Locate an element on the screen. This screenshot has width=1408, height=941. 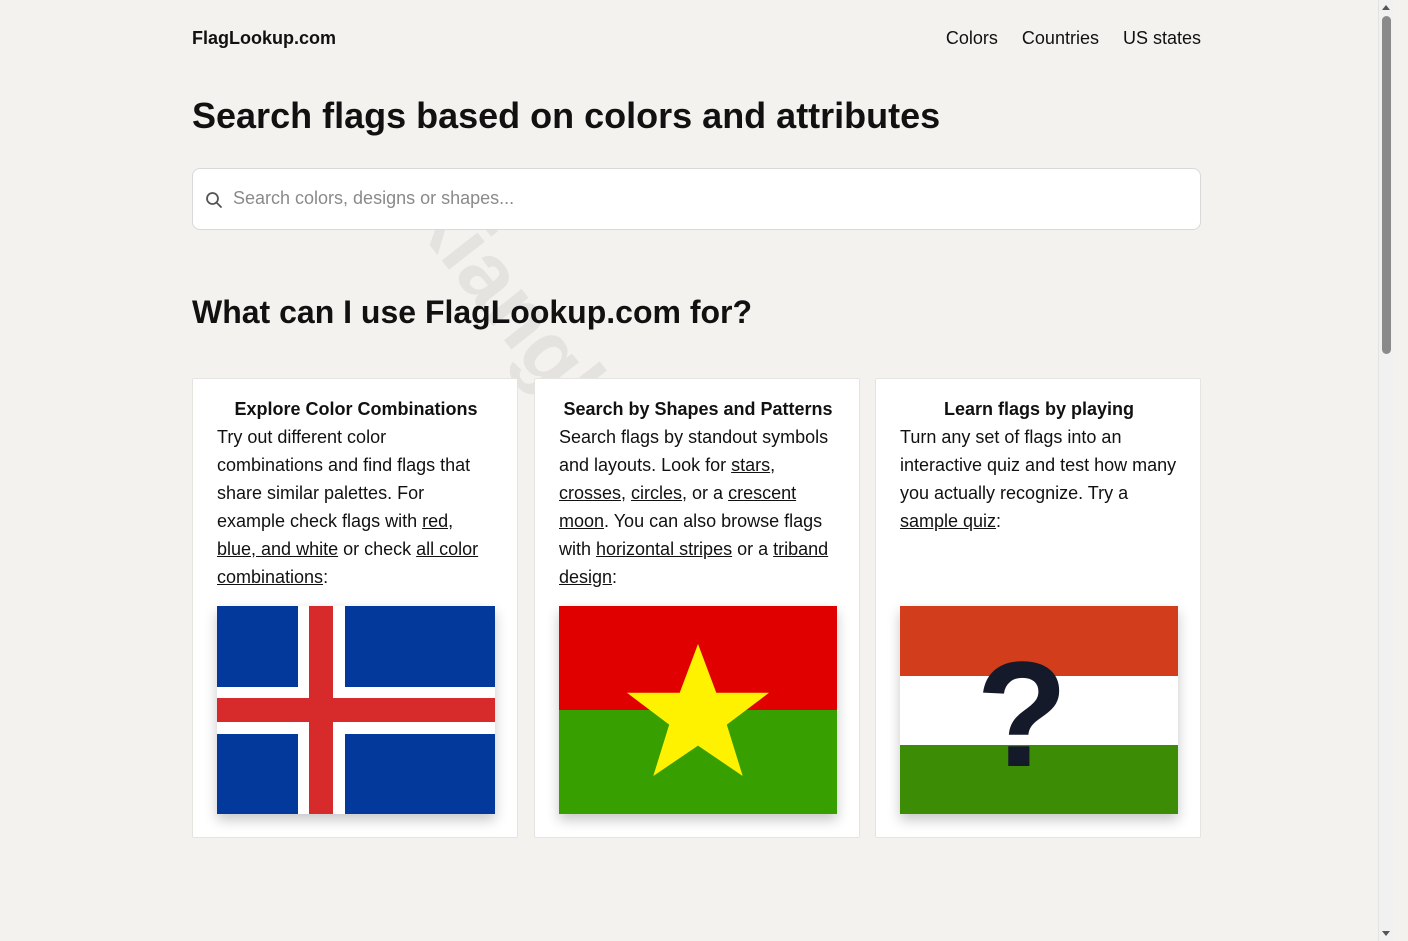
search-icon is located at coordinates (214, 200).